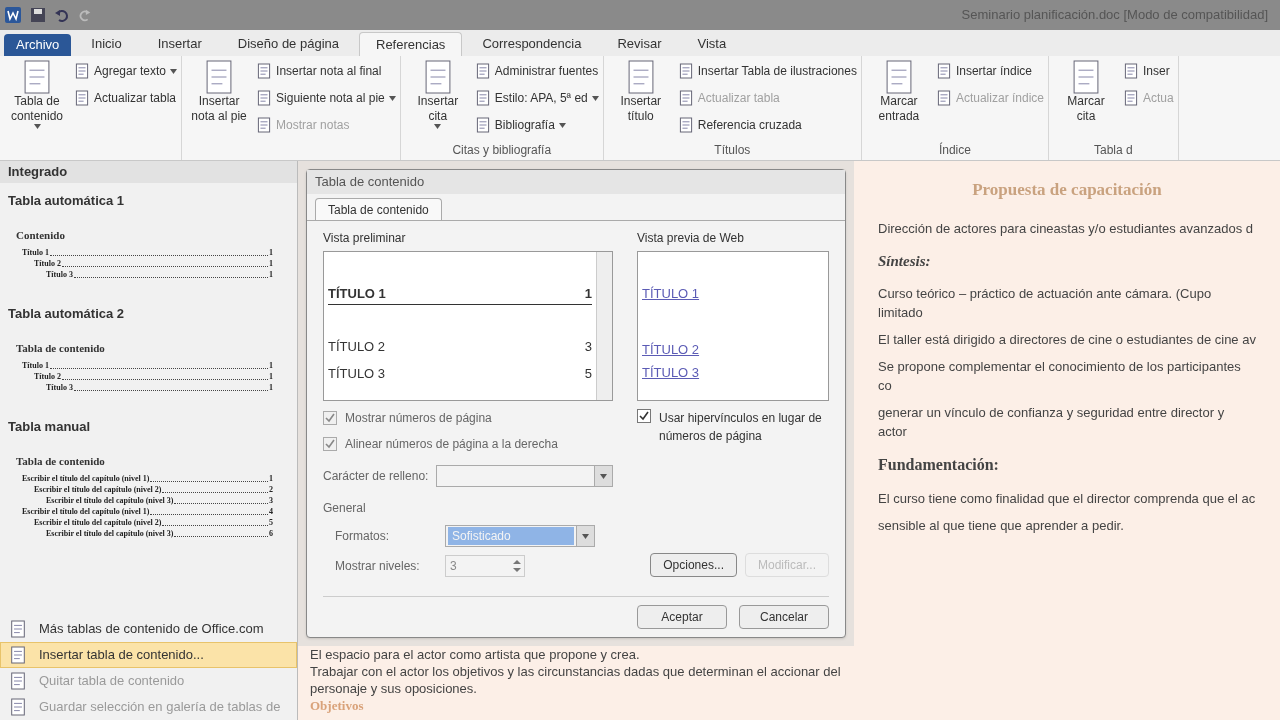 The image size is (1280, 720). What do you see at coordinates (365, 238) in the screenshot?
I see `section-label: Vista preliminar` at bounding box center [365, 238].